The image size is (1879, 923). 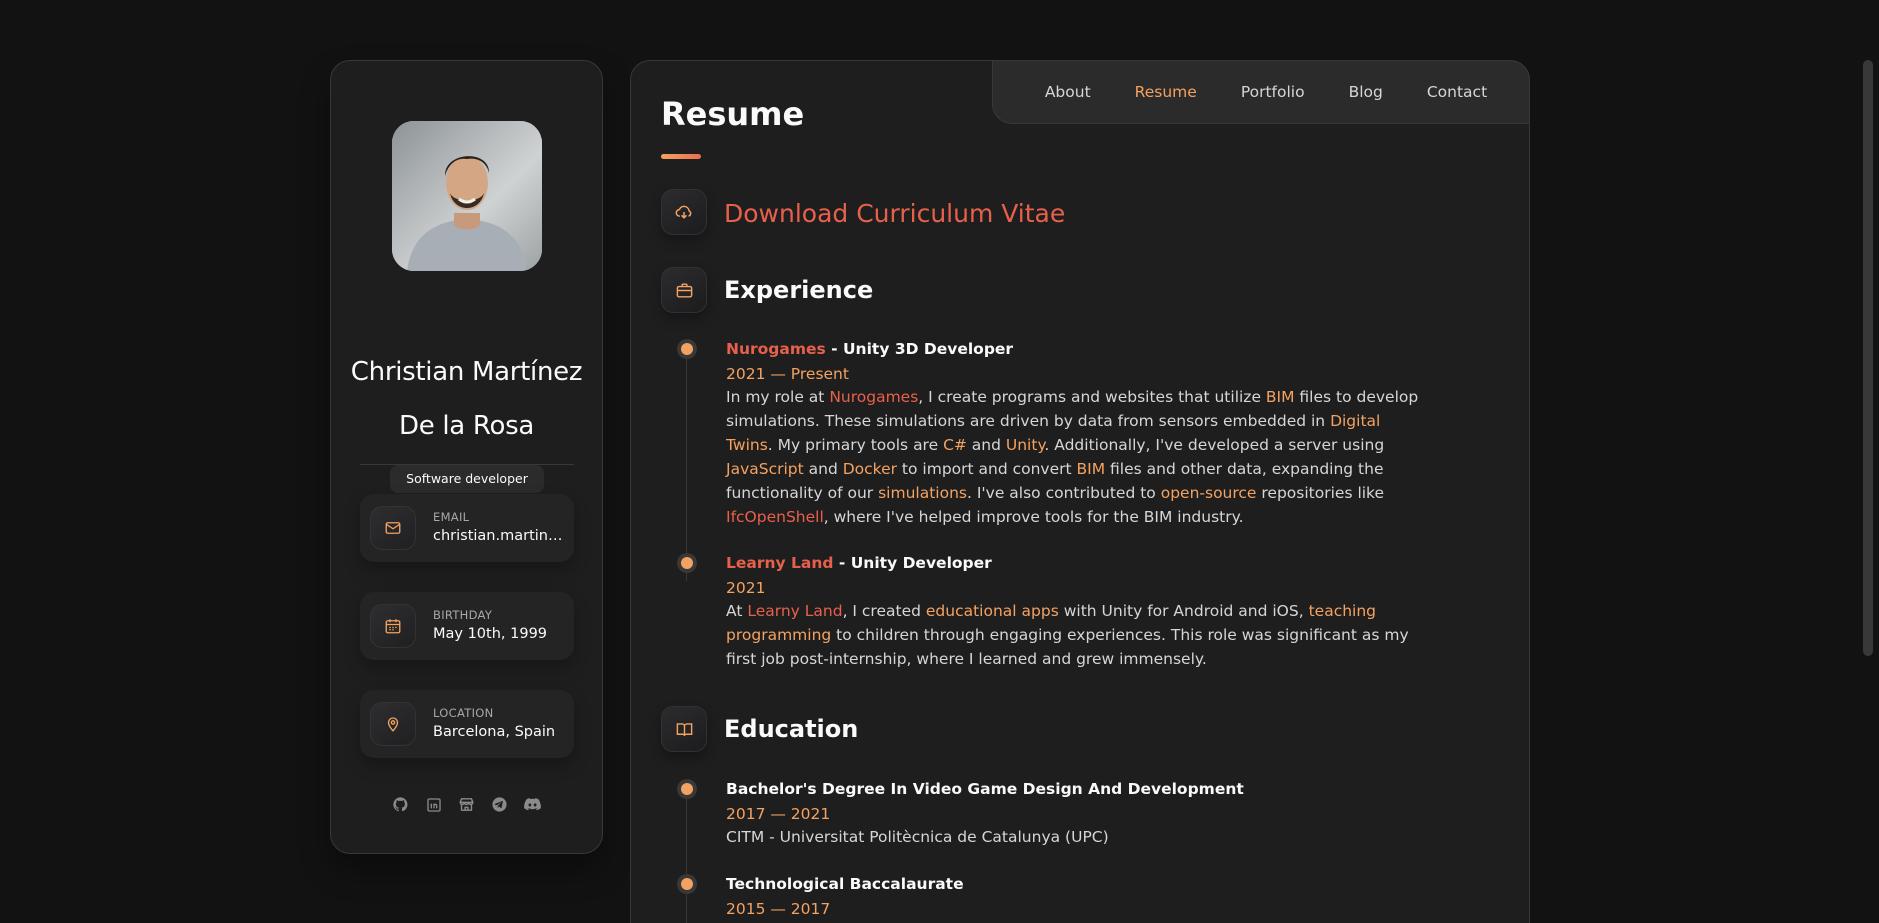 I want to click on avatar, so click(x=467, y=196).